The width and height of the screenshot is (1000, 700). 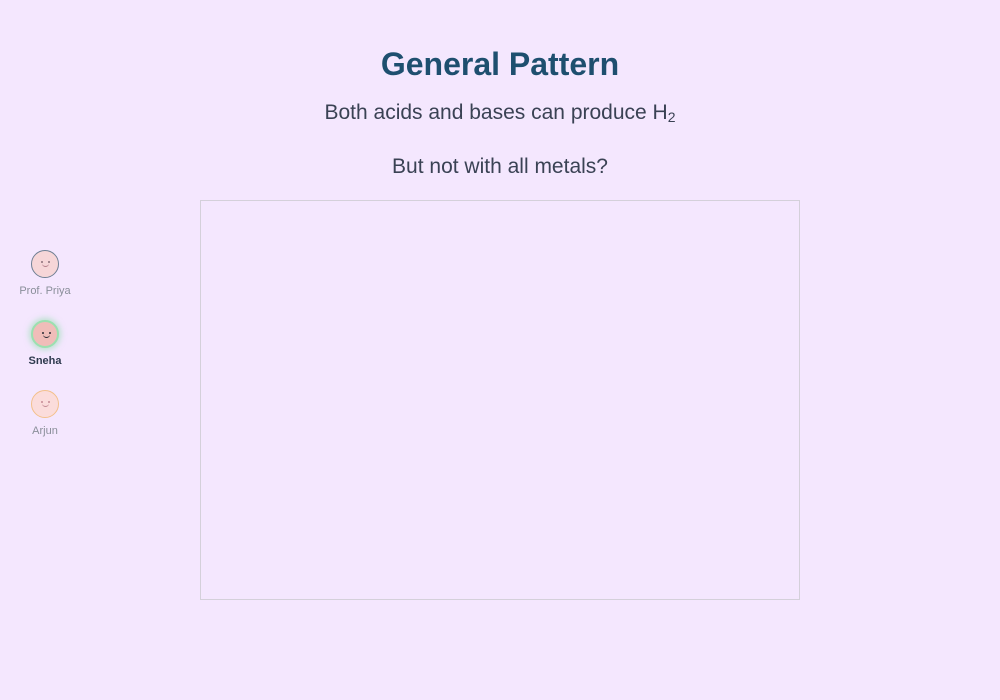 I want to click on participant-prof-priya: Prof. Priya, so click(x=45, y=274).